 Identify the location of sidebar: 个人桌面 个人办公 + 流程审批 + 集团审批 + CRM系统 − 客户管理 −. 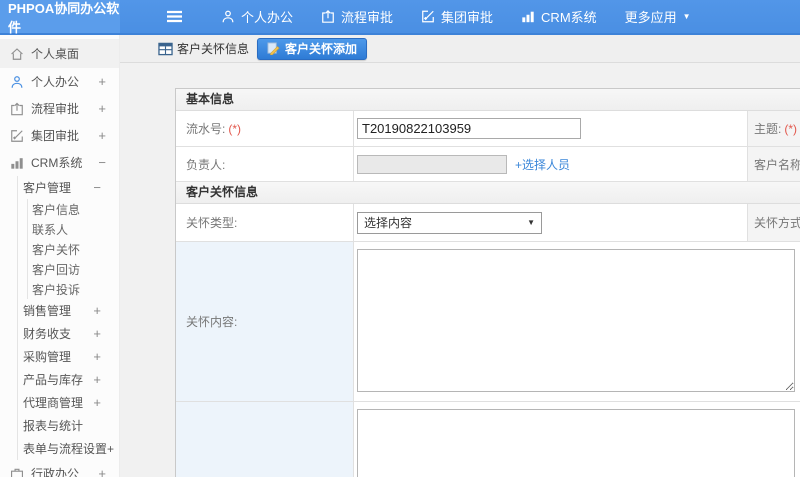
(60, 256).